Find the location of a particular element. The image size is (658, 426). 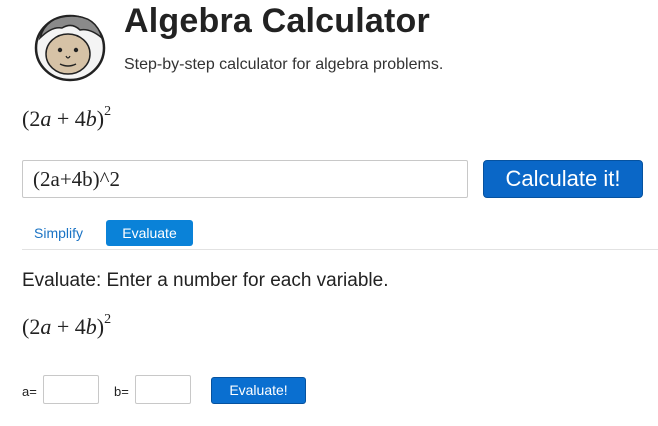

var-a-input is located at coordinates (71, 389).